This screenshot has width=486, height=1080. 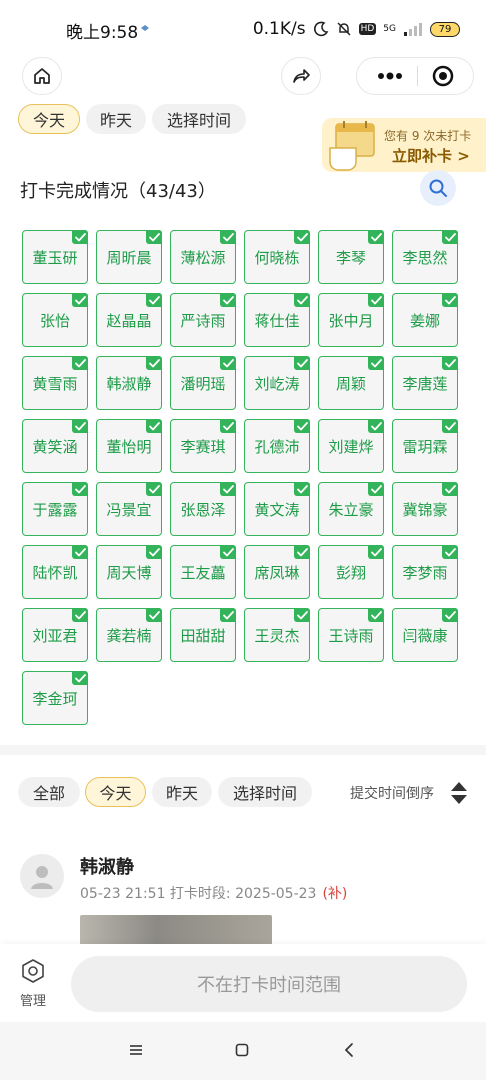 I want to click on member-cell: 于露露, so click(x=55, y=509).